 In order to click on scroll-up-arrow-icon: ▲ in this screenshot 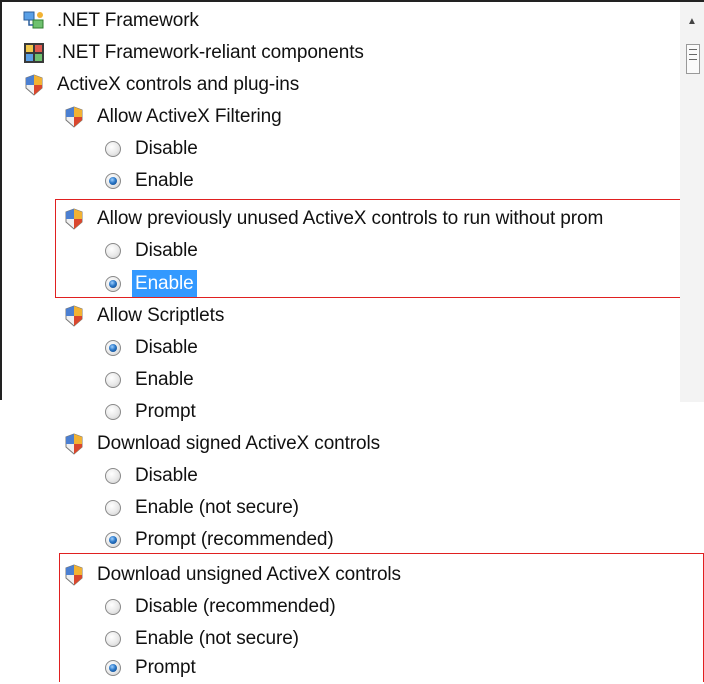, I will do `click(692, 22)`.